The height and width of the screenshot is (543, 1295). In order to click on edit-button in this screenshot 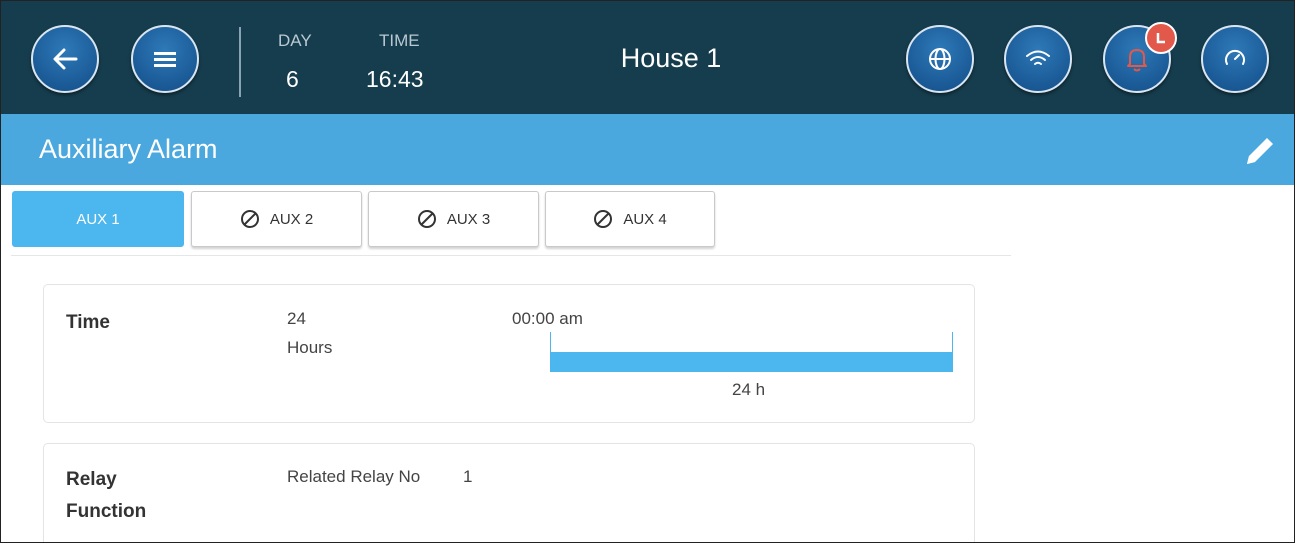, I will do `click(1260, 153)`.